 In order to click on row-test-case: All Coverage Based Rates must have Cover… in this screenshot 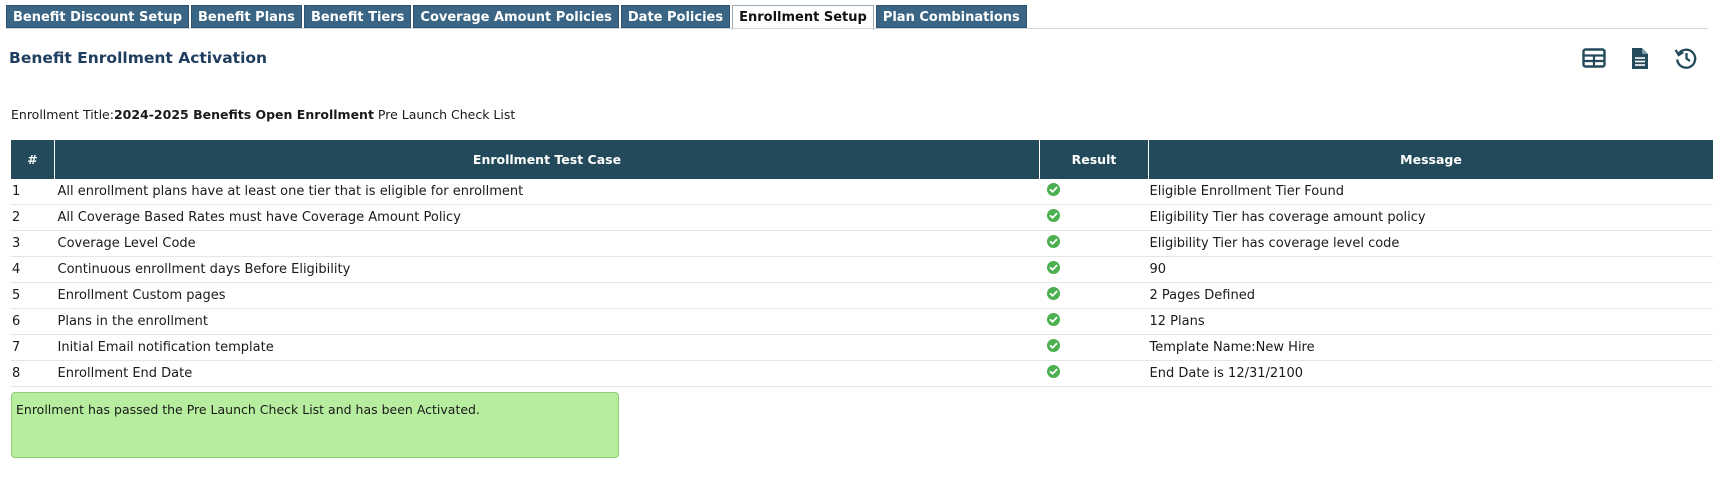, I will do `click(547, 217)`.